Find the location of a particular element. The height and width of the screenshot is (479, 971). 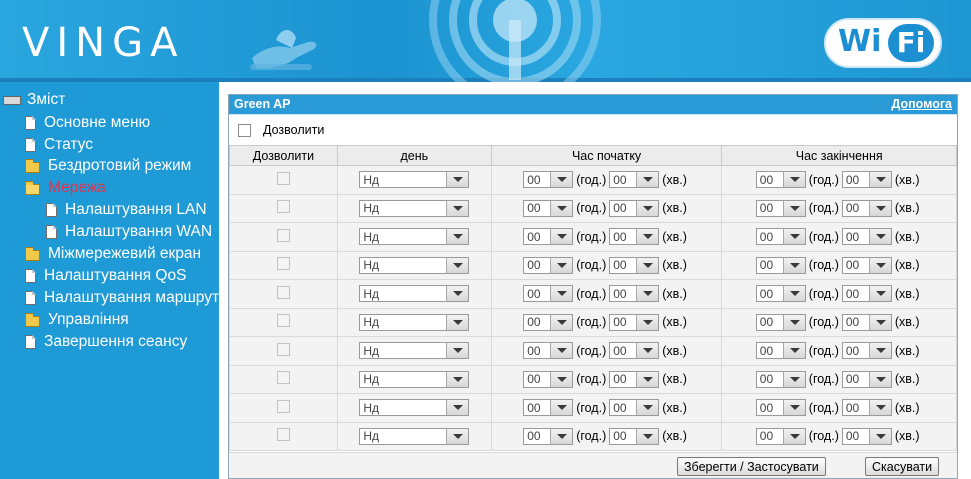

sidebar-item-management: Управління is located at coordinates (77, 320).